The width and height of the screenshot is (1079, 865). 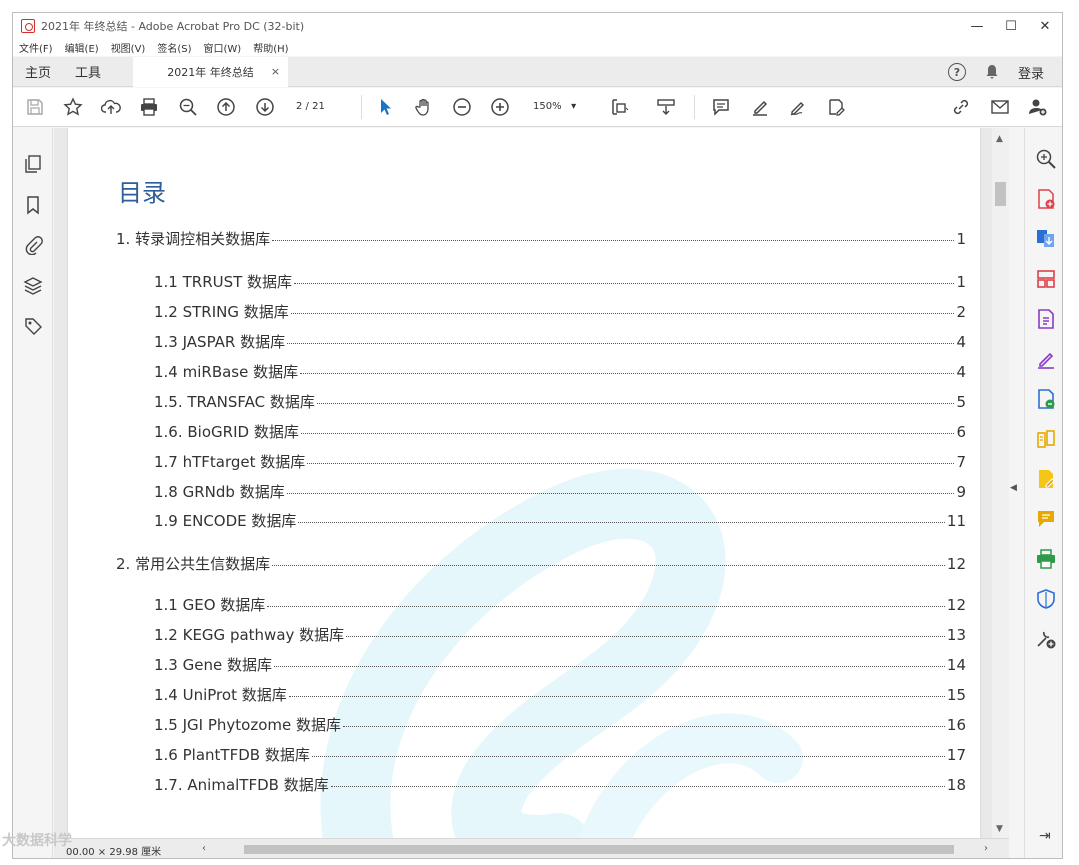 What do you see at coordinates (1046, 599) in the screenshot?
I see `protect-icon` at bounding box center [1046, 599].